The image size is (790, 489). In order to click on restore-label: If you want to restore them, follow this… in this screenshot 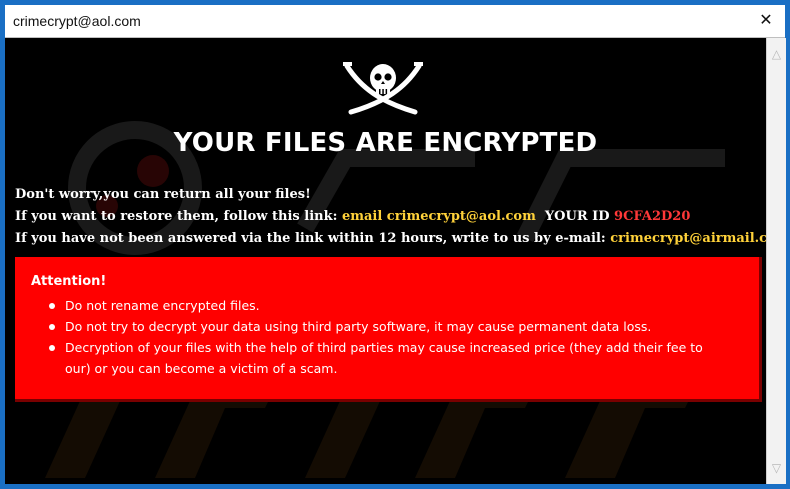, I will do `click(178, 216)`.